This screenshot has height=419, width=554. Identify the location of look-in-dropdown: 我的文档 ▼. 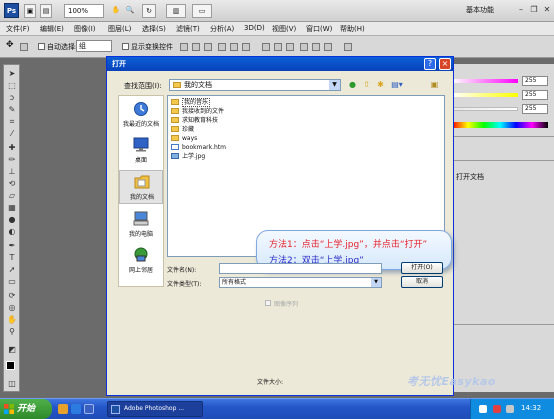
(255, 85).